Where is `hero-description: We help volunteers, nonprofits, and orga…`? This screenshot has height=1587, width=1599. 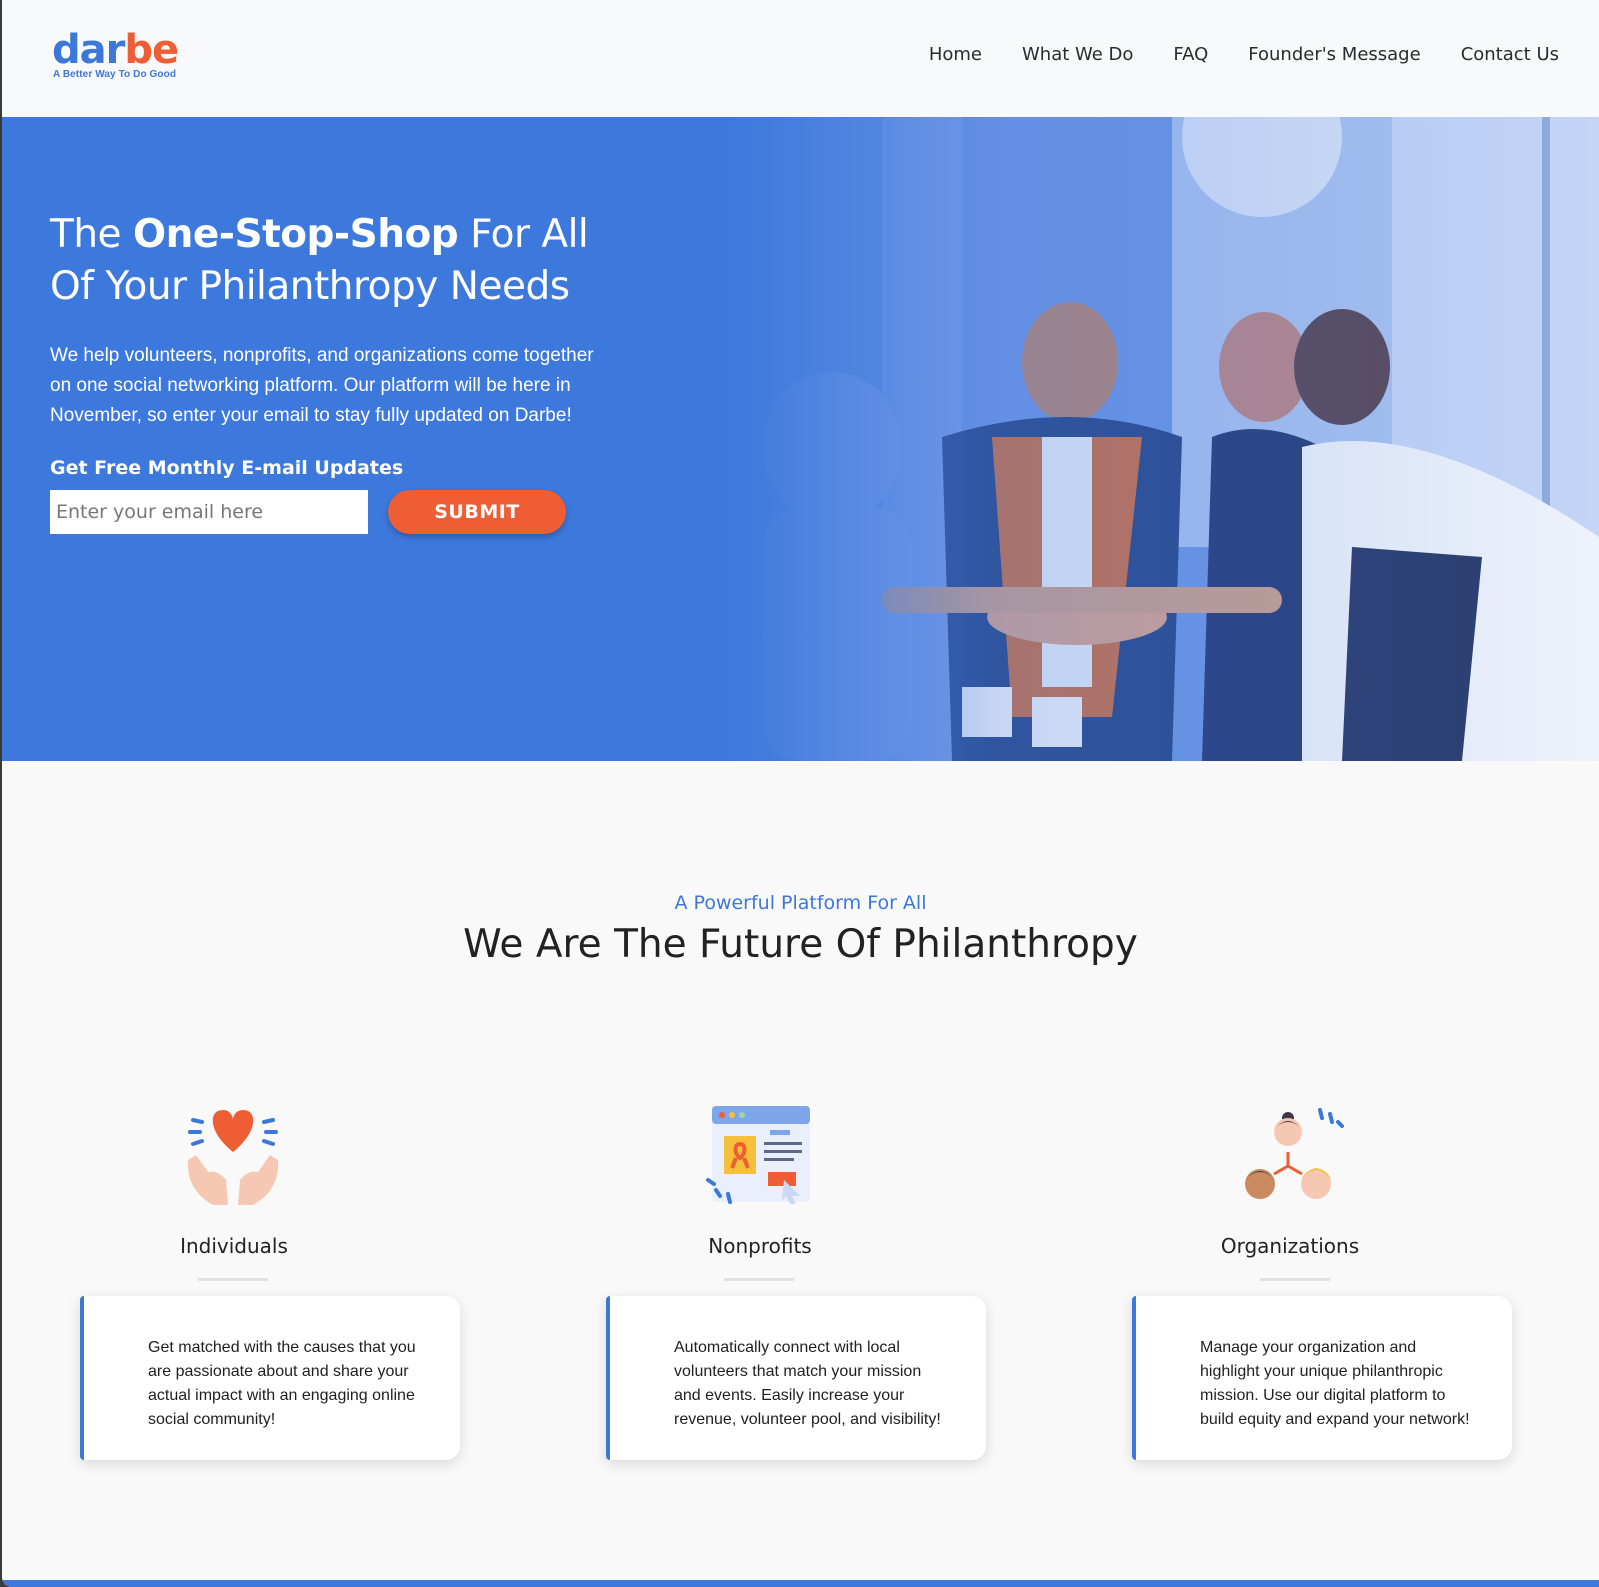 hero-description: We help volunteers, nonprofits, and orga… is located at coordinates (322, 385).